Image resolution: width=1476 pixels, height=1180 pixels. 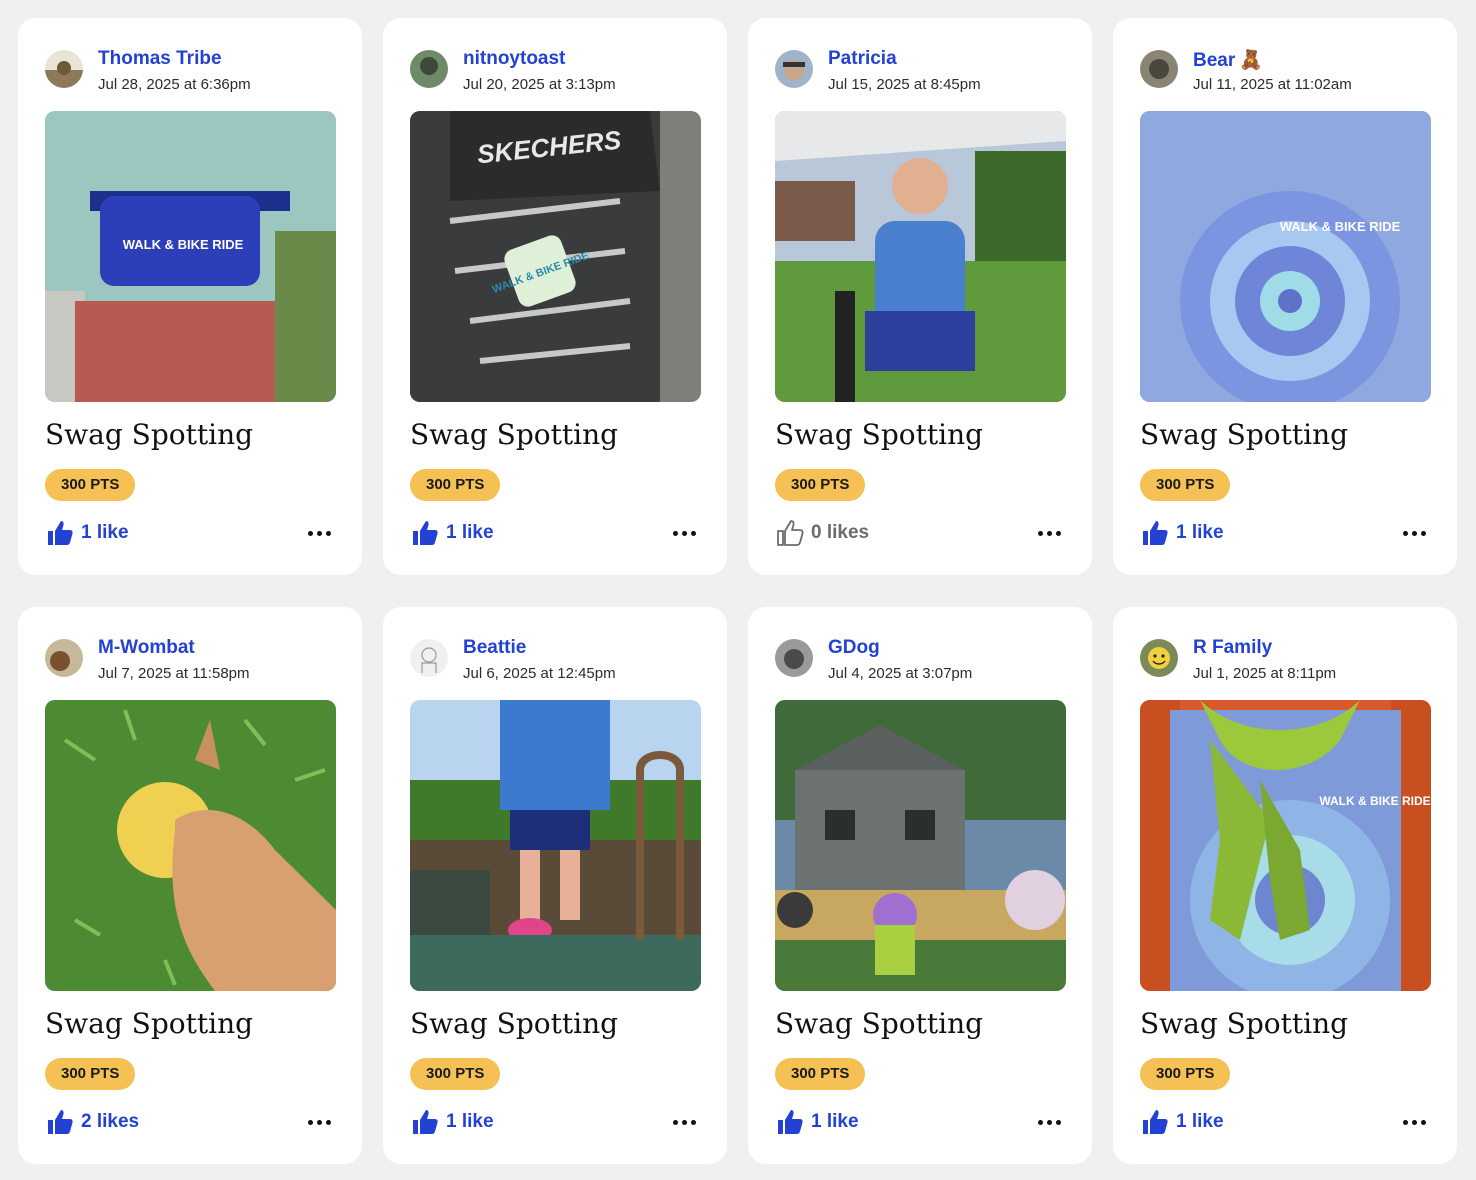 I want to click on like-count: 2 likes, so click(x=110, y=1121).